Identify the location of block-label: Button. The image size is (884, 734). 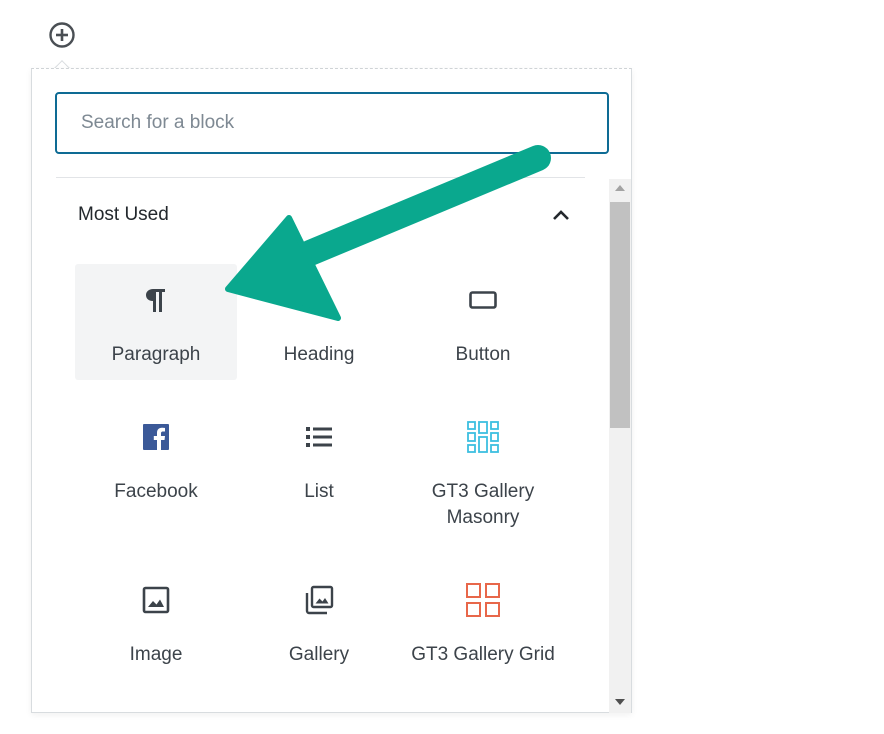
(483, 354).